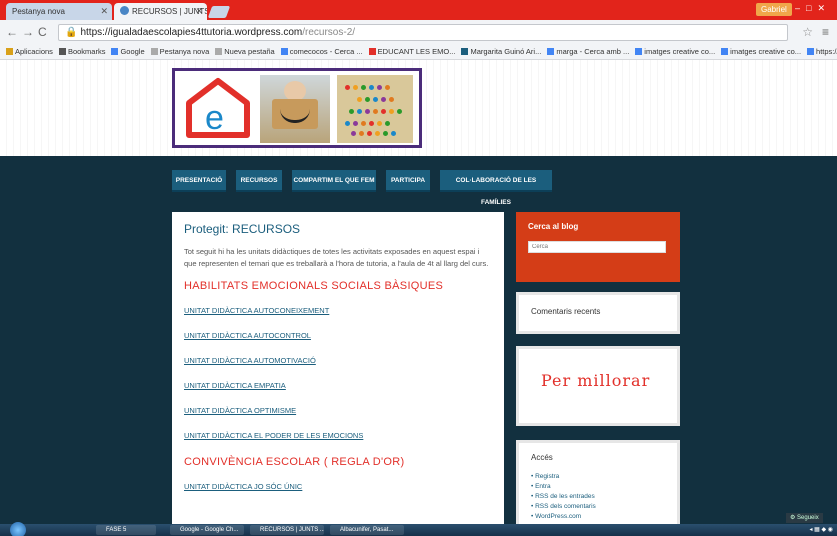 The height and width of the screenshot is (536, 837). What do you see at coordinates (124, 10) in the screenshot?
I see `wordpress-icon` at bounding box center [124, 10].